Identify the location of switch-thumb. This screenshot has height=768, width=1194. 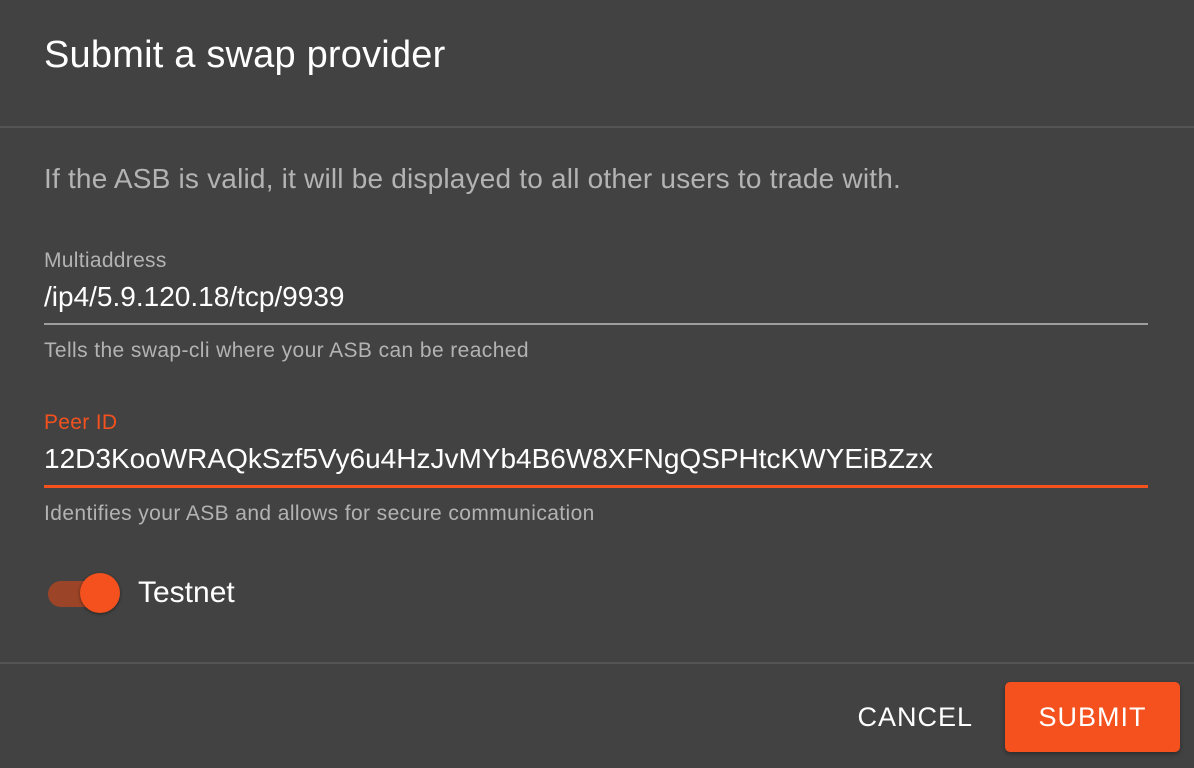
(100, 593).